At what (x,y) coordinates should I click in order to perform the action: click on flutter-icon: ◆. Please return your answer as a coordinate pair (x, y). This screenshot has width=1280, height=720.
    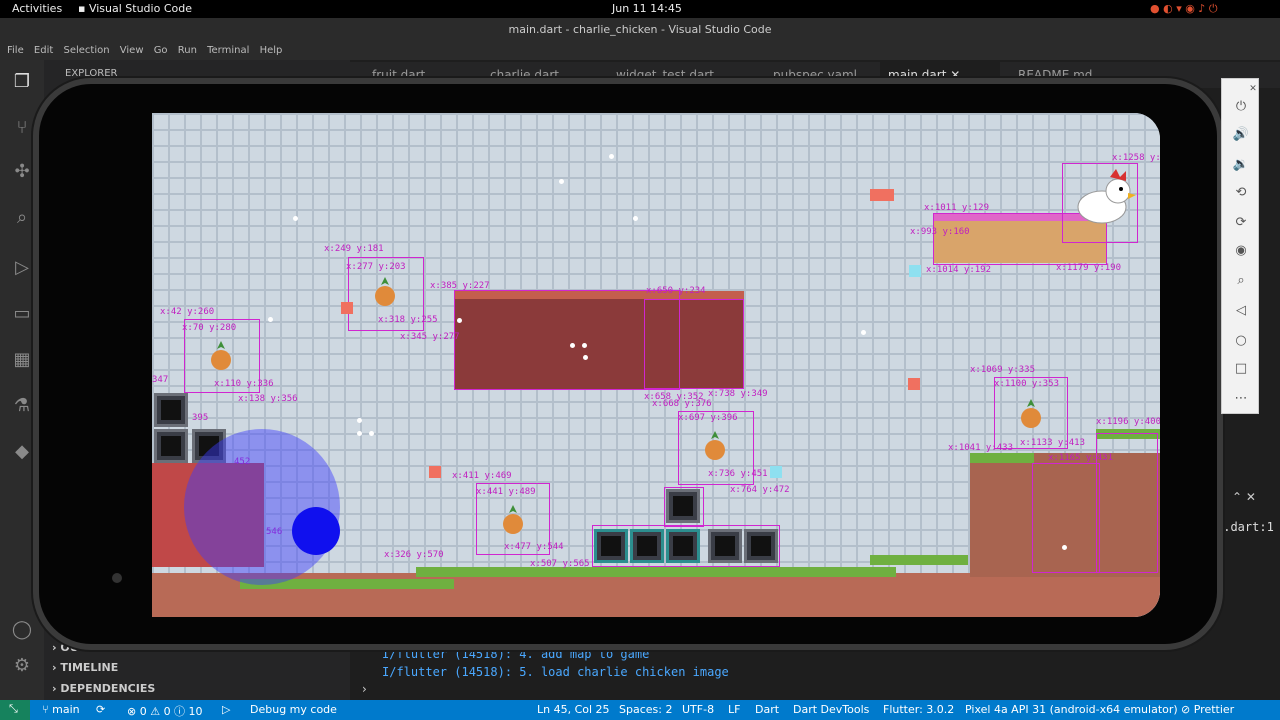
    Looking at the image, I should click on (22, 452).